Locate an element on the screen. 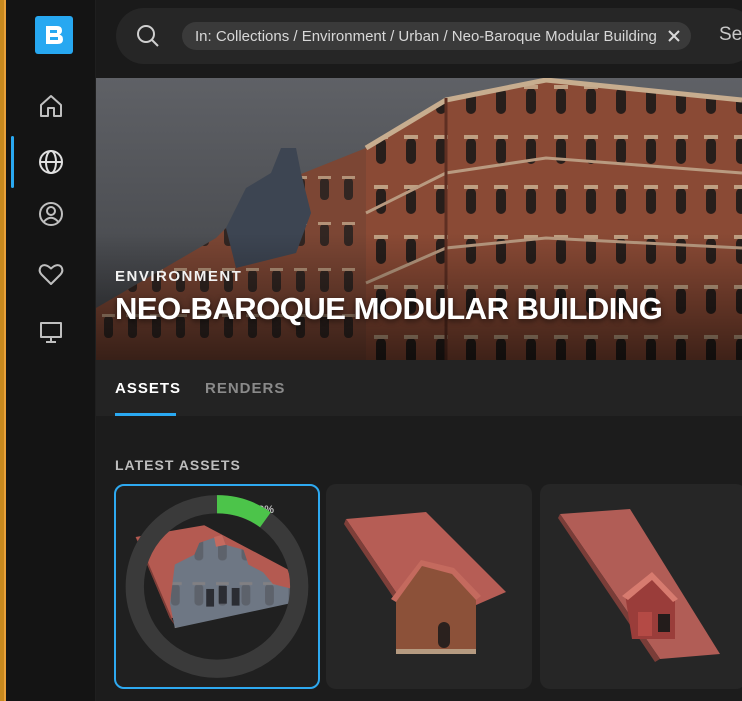 The image size is (742, 701). sidebar-item-home is located at coordinates (51, 106).